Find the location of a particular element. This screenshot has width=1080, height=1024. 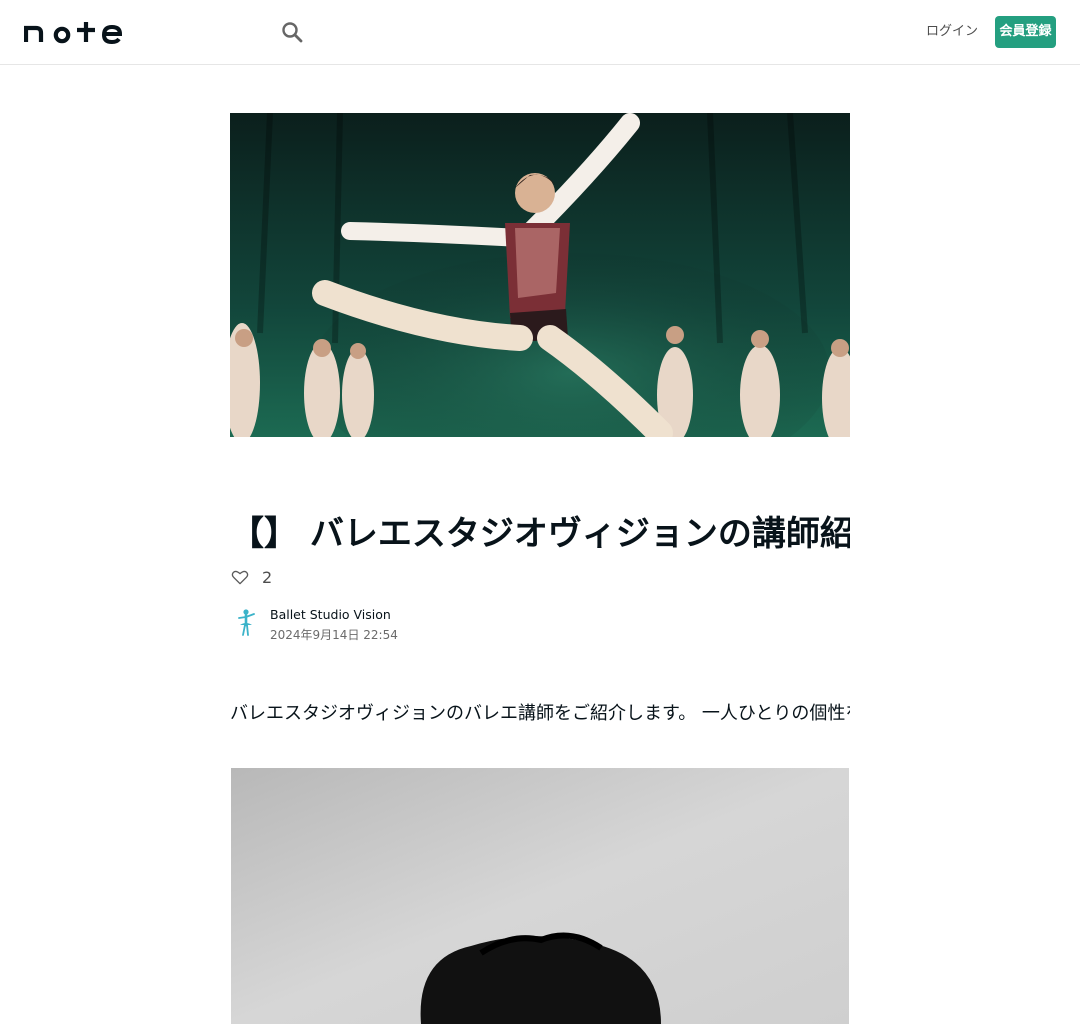

author-avatar is located at coordinates (246, 622).